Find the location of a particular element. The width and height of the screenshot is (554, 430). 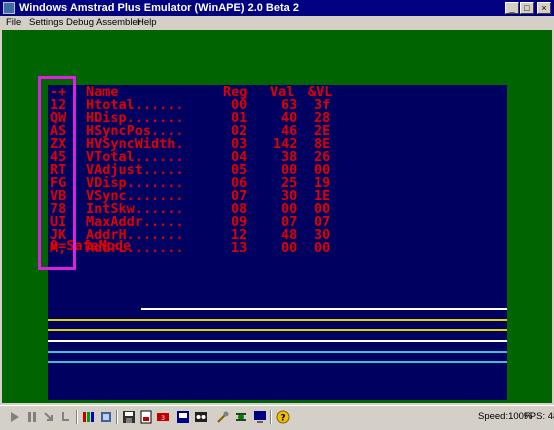

debugger-icon is located at coordinates (241, 417).